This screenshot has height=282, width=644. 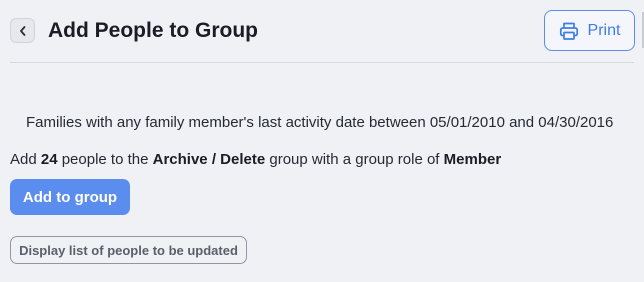 What do you see at coordinates (25, 159) in the screenshot?
I see `summary-prefix: Add` at bounding box center [25, 159].